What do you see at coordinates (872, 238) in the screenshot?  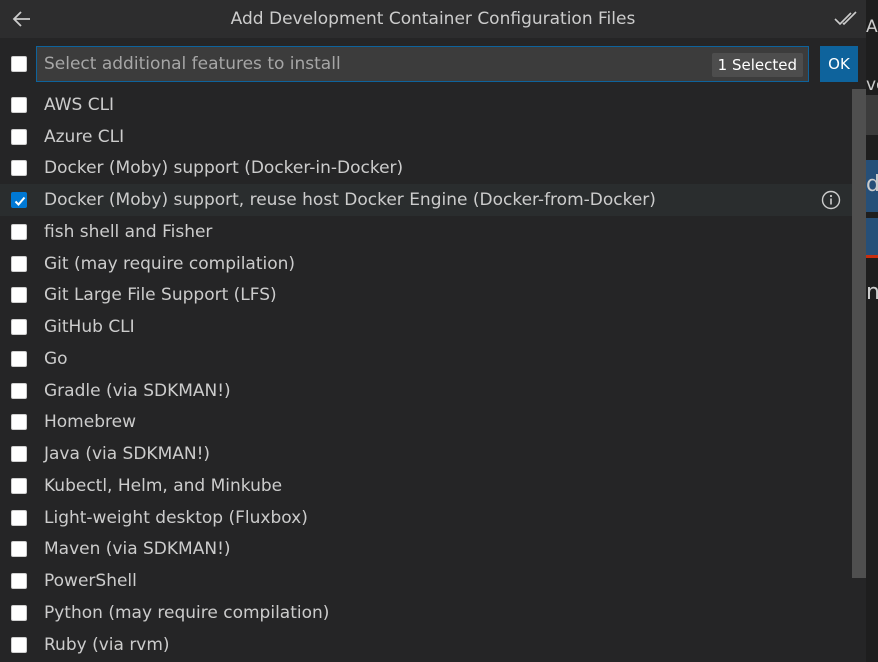 I see `background-highlight` at bounding box center [872, 238].